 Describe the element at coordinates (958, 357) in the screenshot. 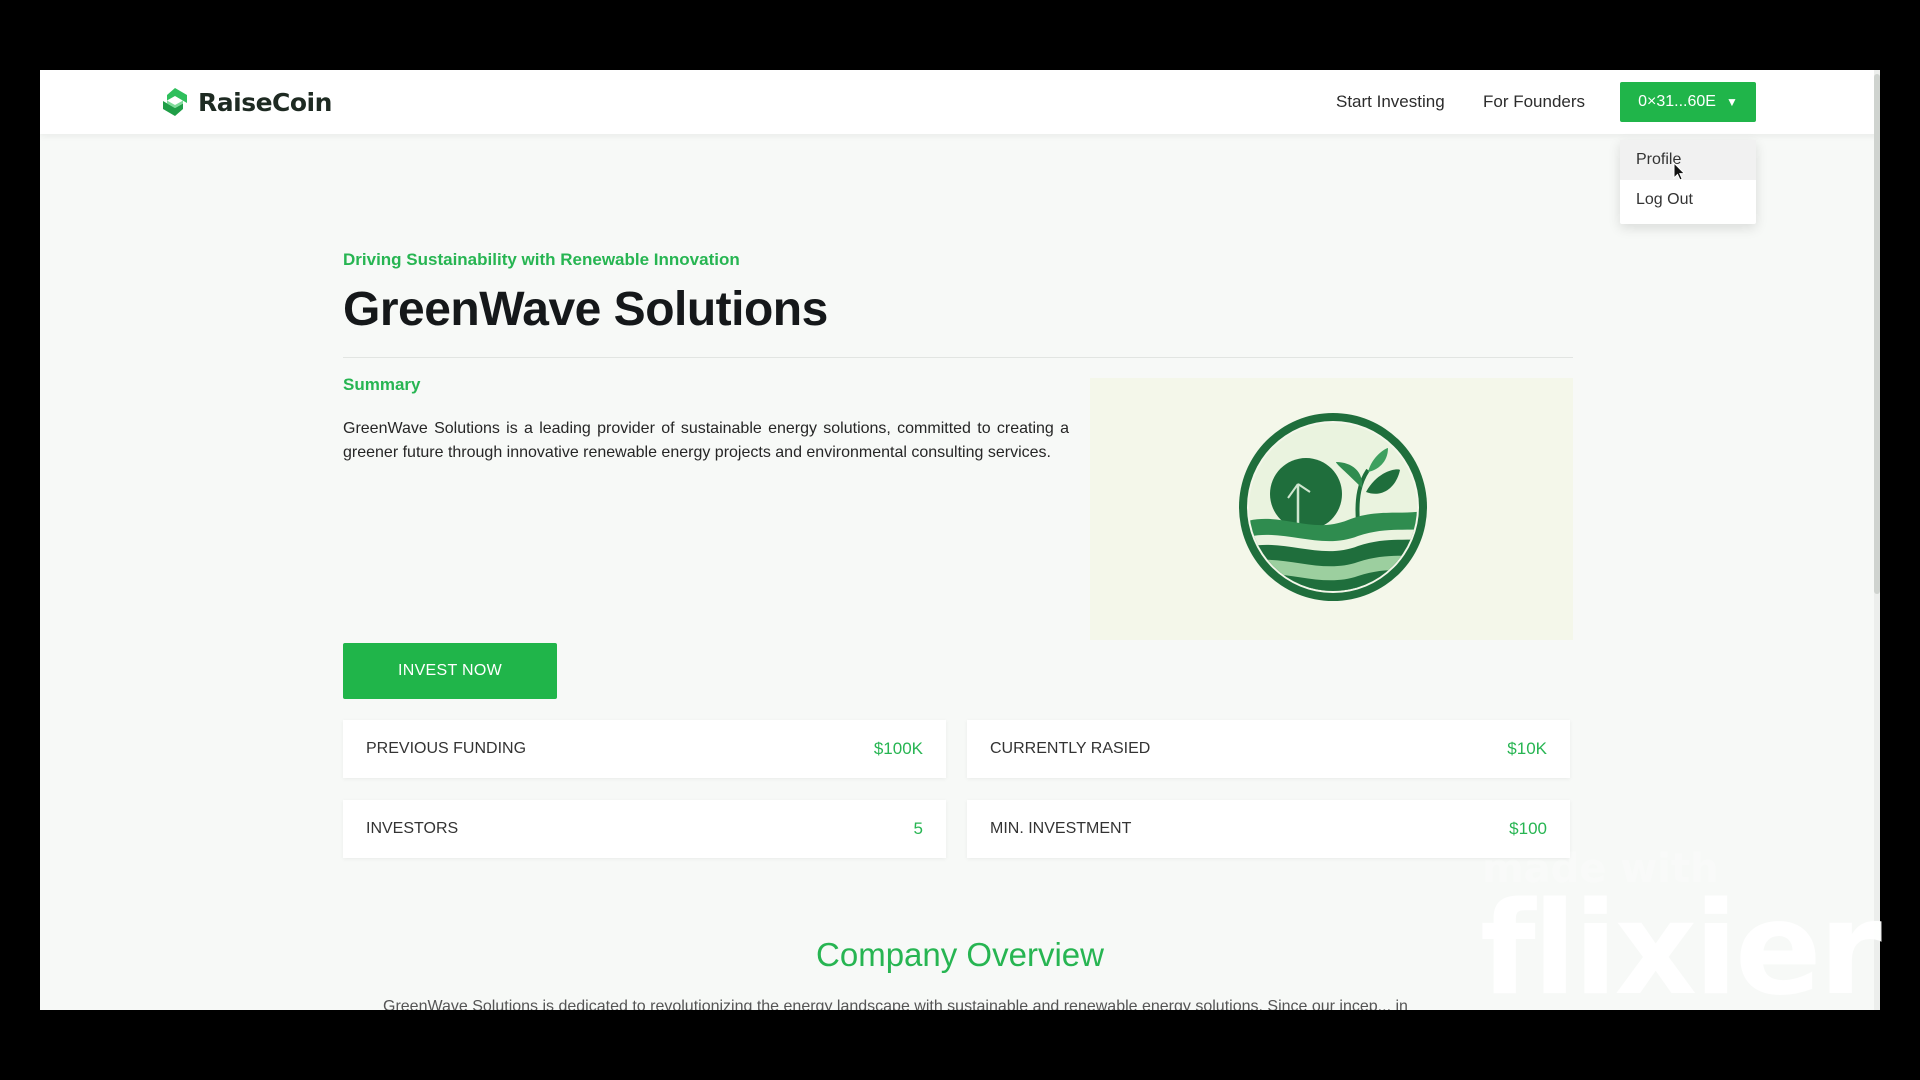

I see `divider` at that location.